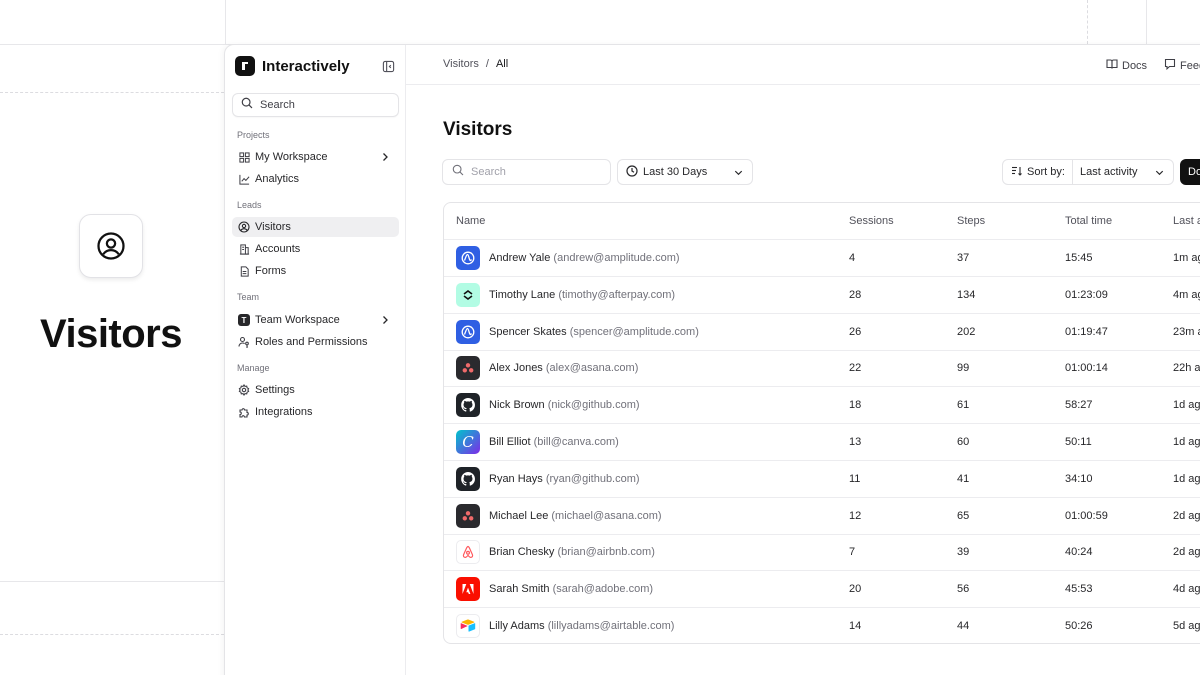 Image resolution: width=1200 pixels, height=675 pixels. I want to click on date-range-select: Last 30 Days, so click(685, 172).